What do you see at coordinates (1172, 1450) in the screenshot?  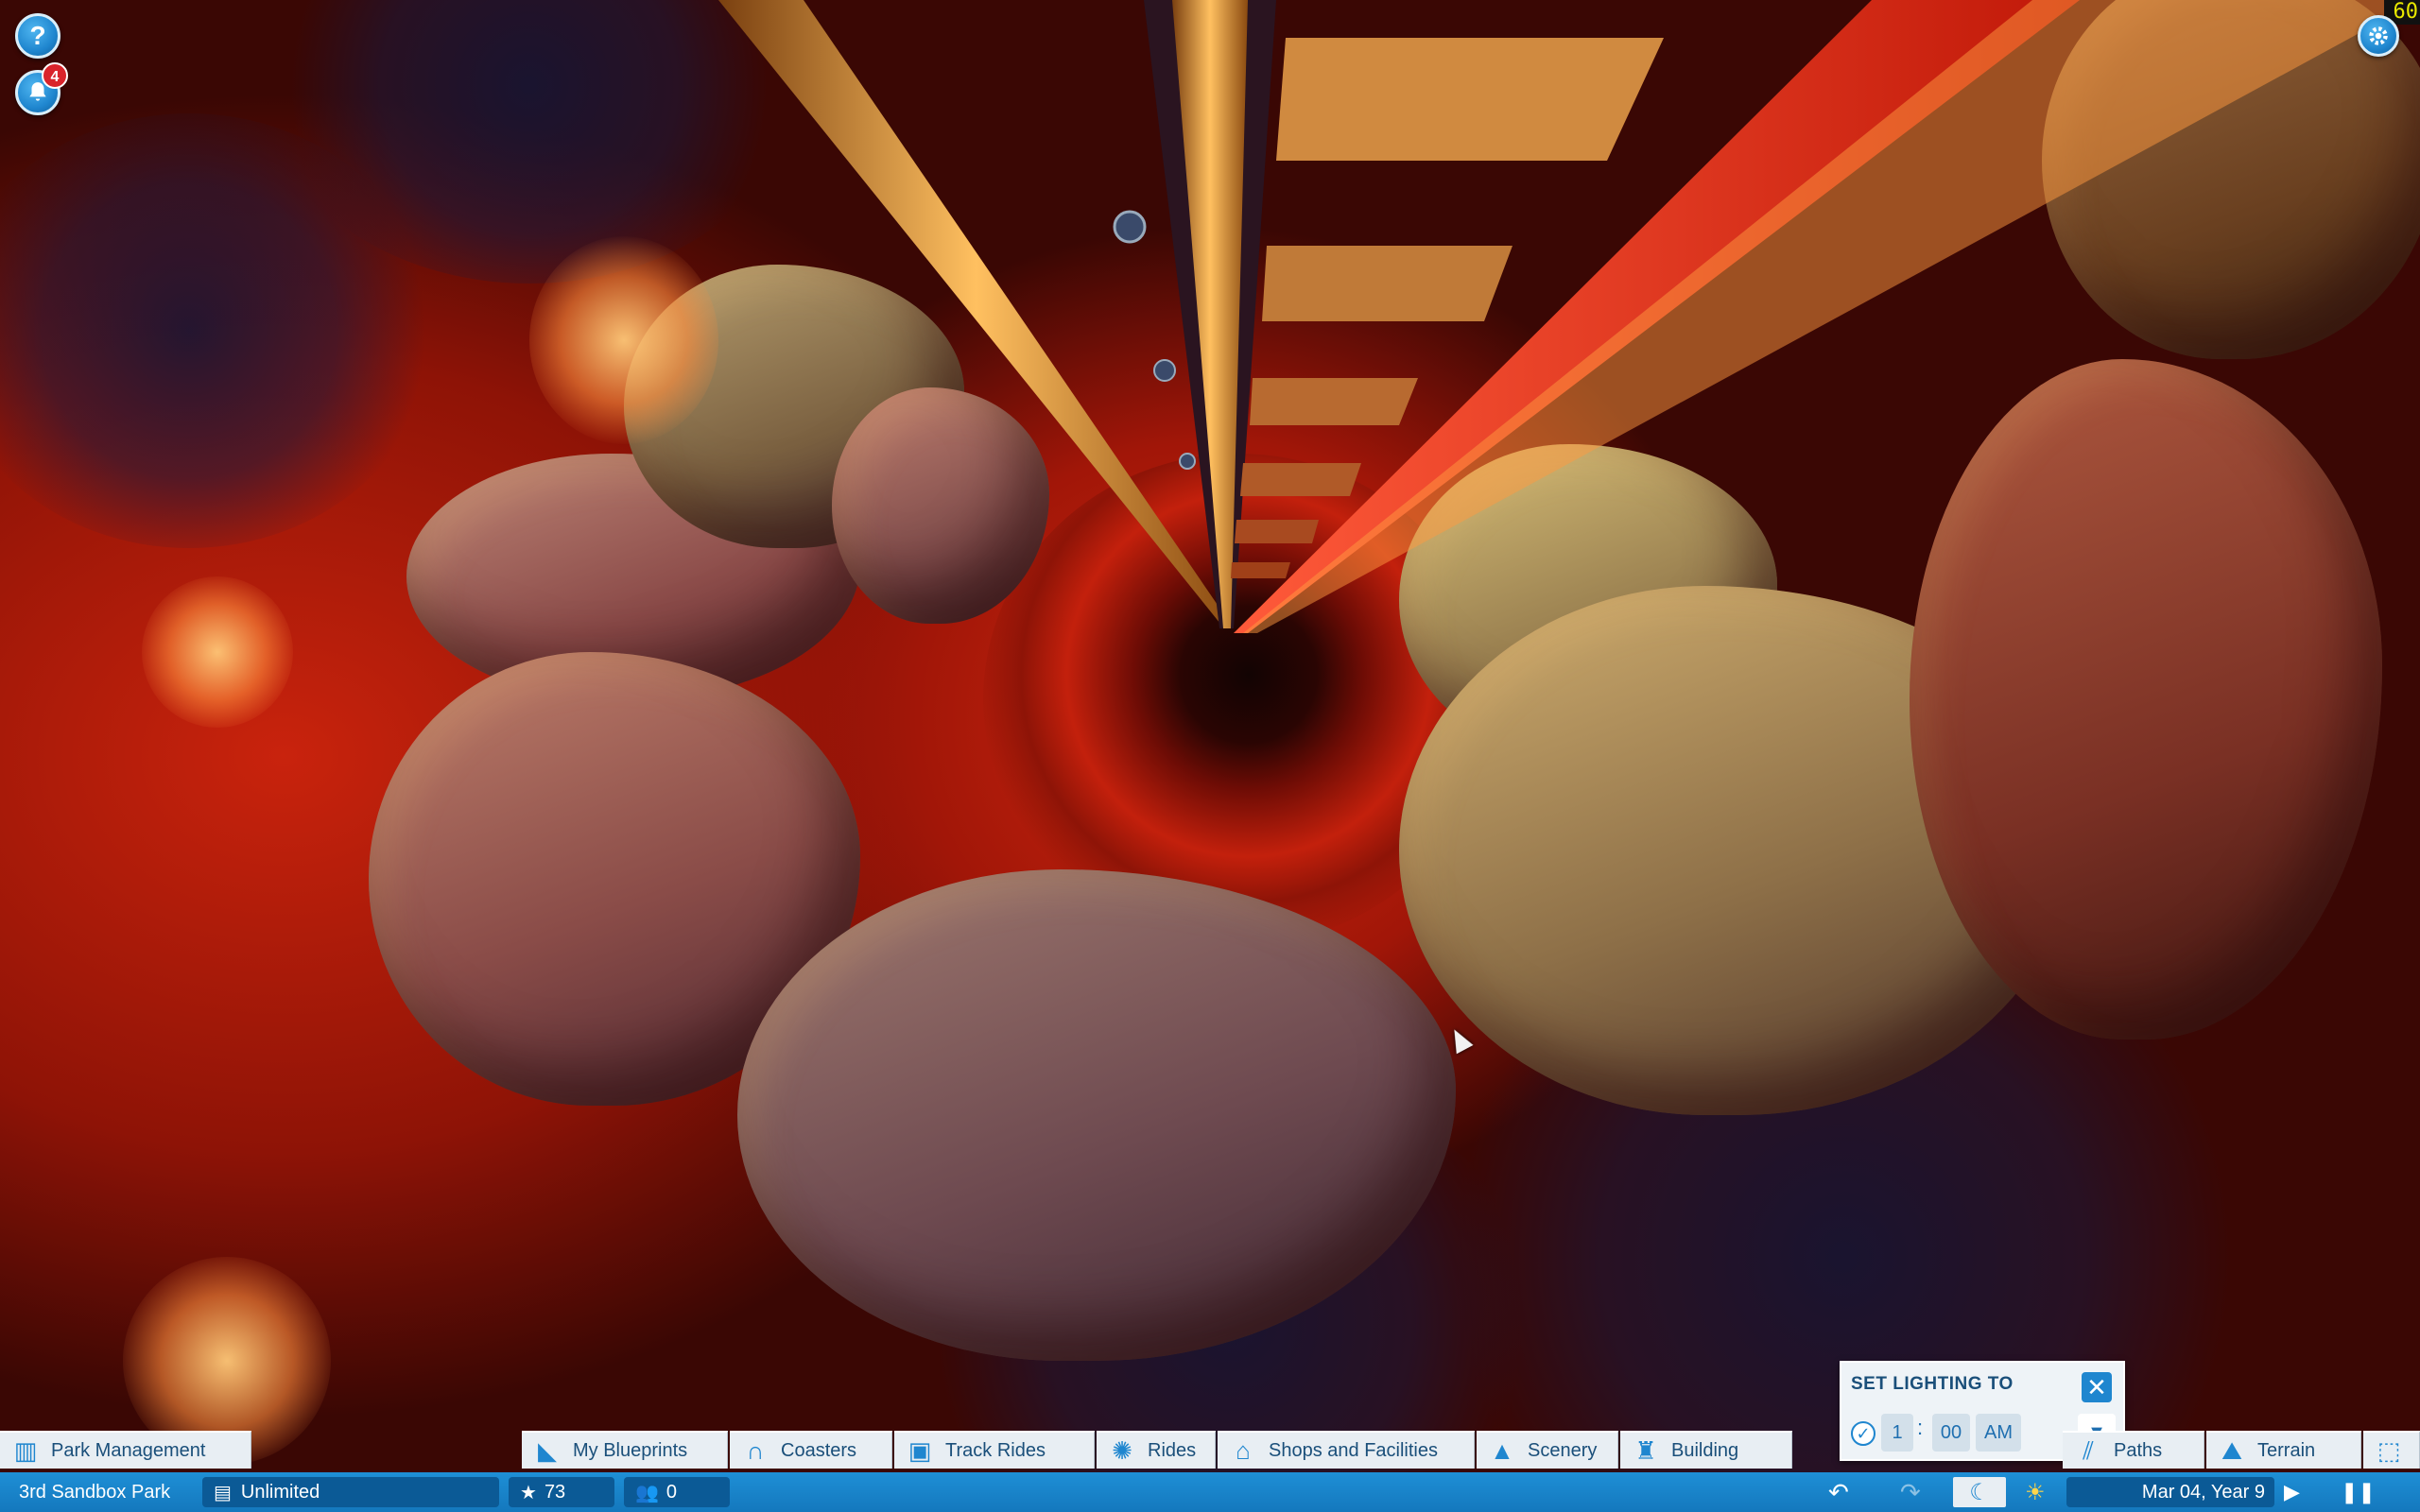 I see `rides-label: Rides` at bounding box center [1172, 1450].